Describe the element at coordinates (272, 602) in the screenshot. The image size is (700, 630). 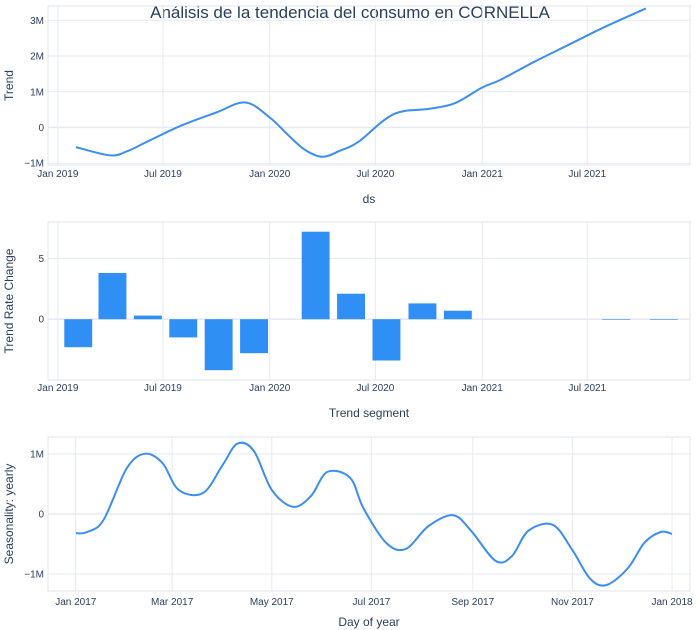
I see `x-tick-label: May 2017` at that location.